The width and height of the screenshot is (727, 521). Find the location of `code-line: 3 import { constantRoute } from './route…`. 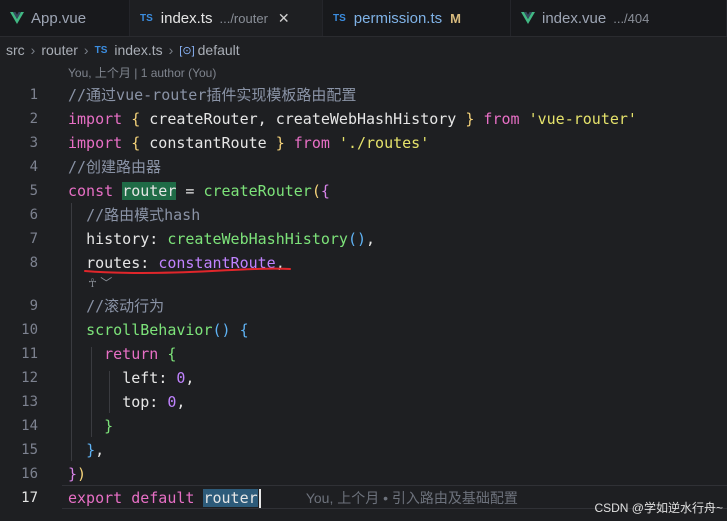

code-line: 3 import { constantRoute } from './route… is located at coordinates (363, 143).